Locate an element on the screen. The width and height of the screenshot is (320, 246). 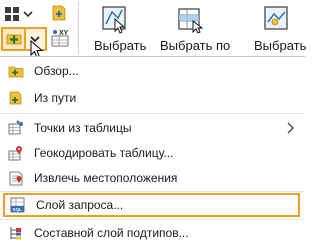
xy-table-icon is located at coordinates (16, 128).